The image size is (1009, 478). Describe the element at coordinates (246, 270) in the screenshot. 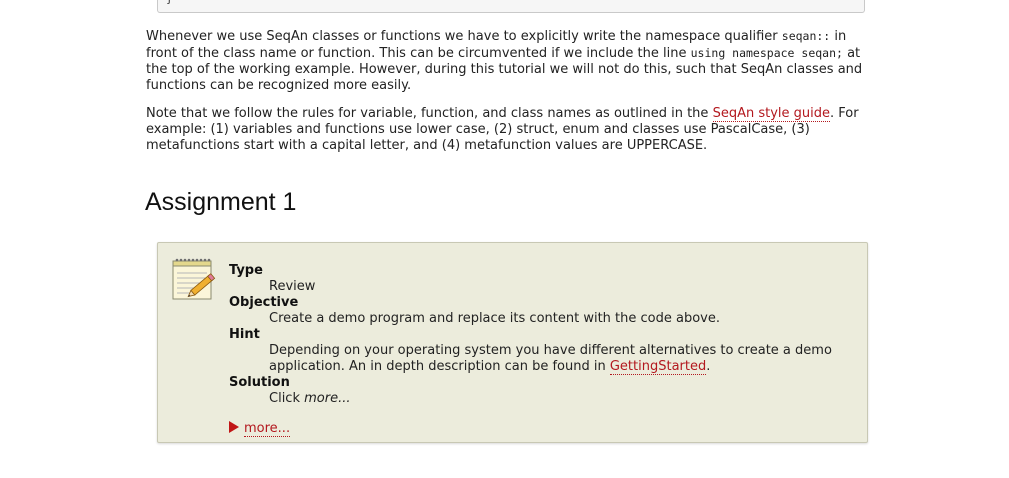

I see `type-label: Type` at that location.